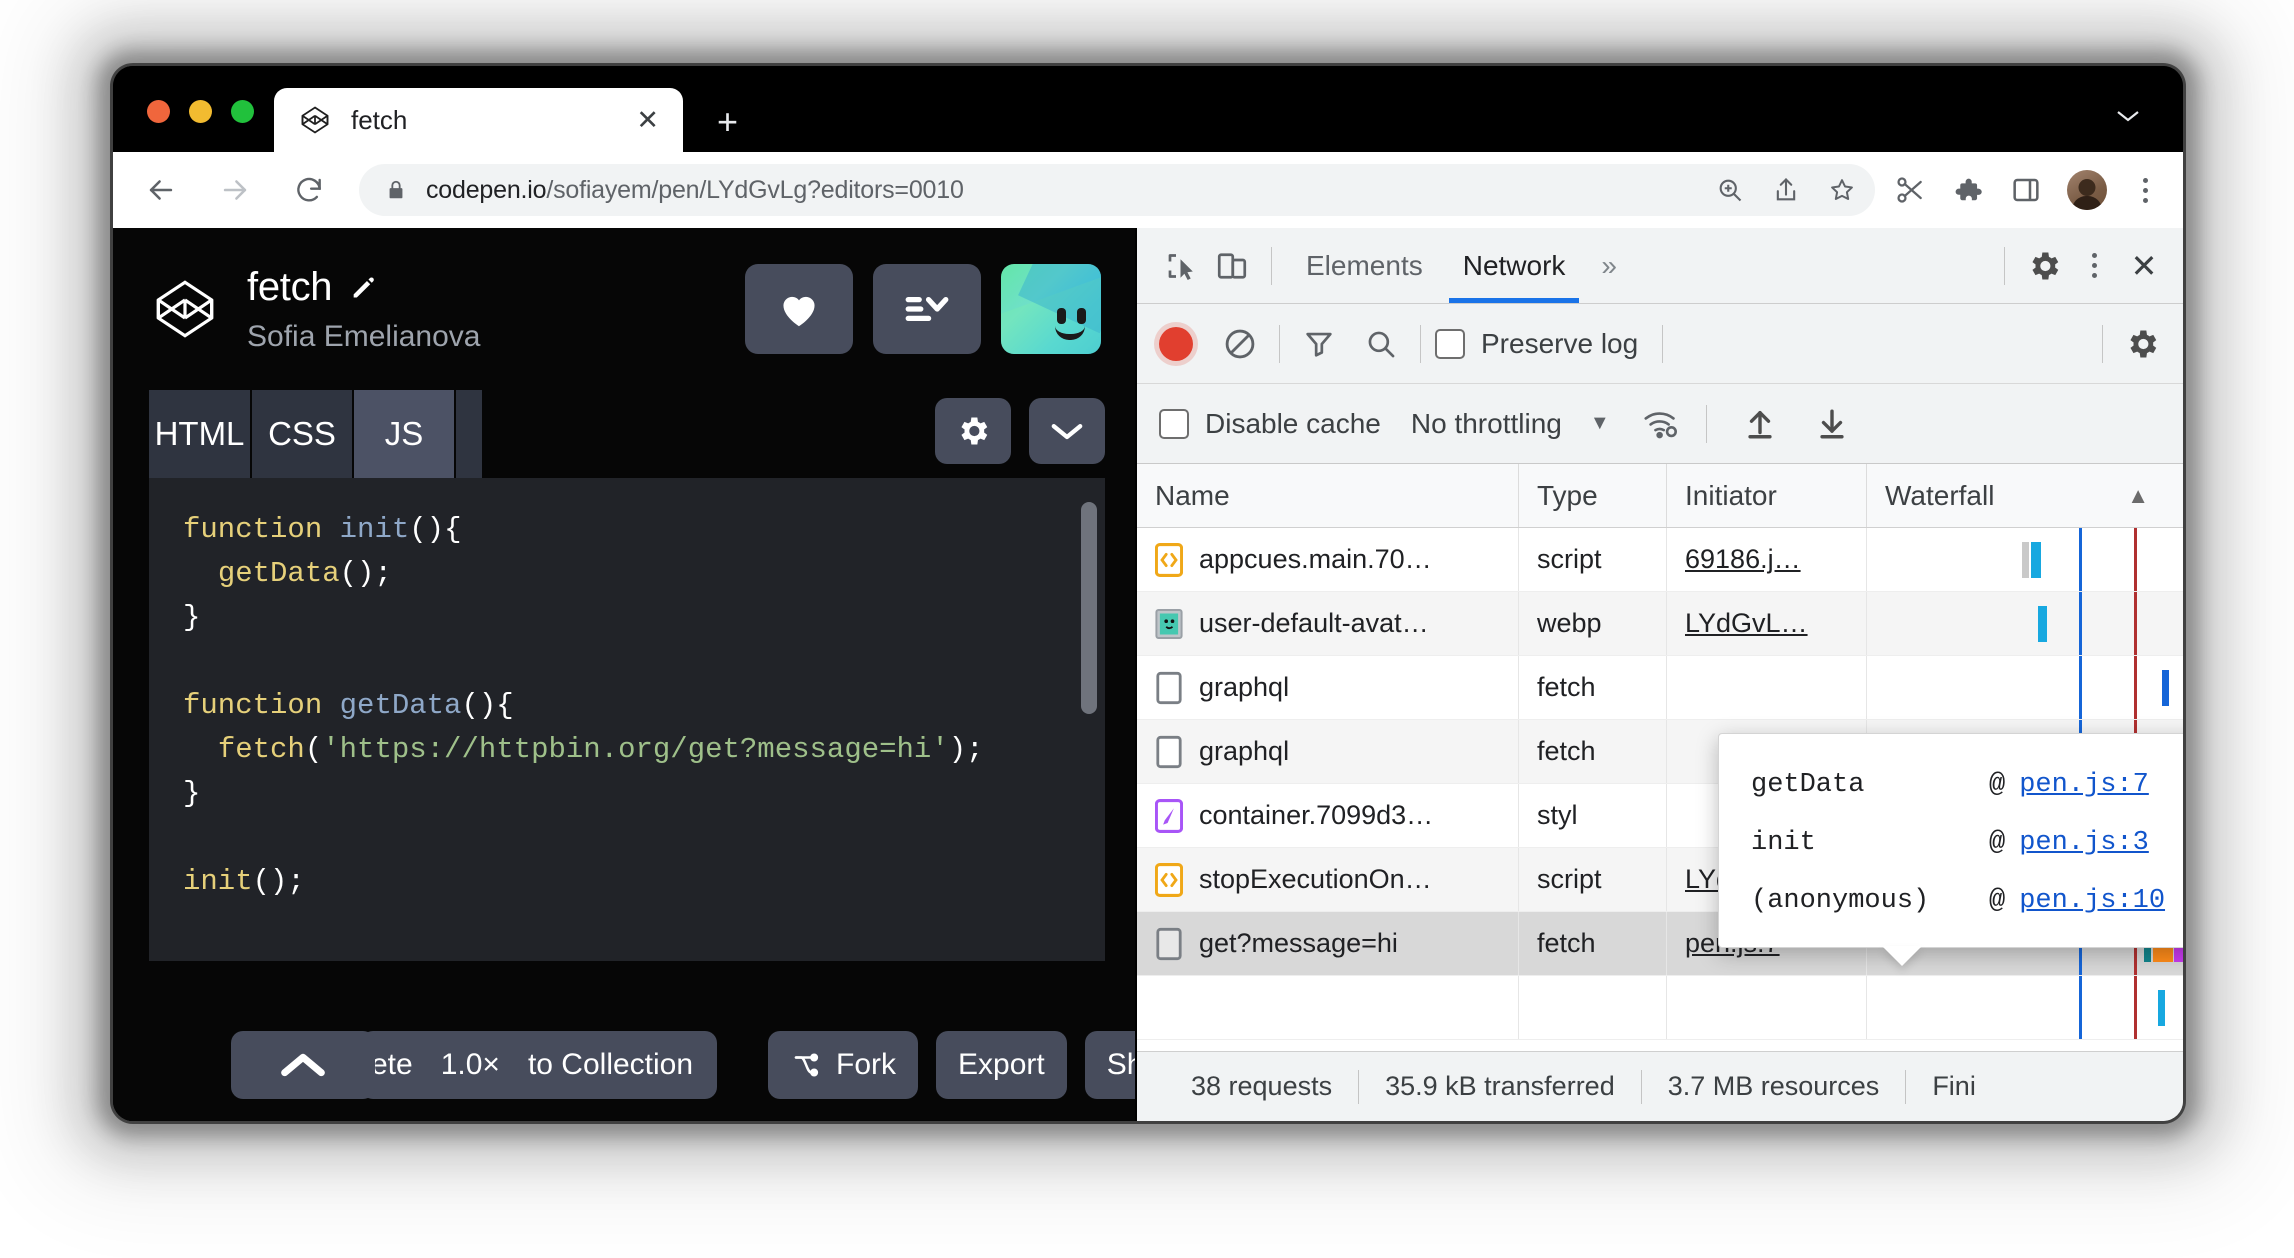 The width and height of the screenshot is (2294, 1258). Describe the element at coordinates (1786, 190) in the screenshot. I see `share-icon` at that location.